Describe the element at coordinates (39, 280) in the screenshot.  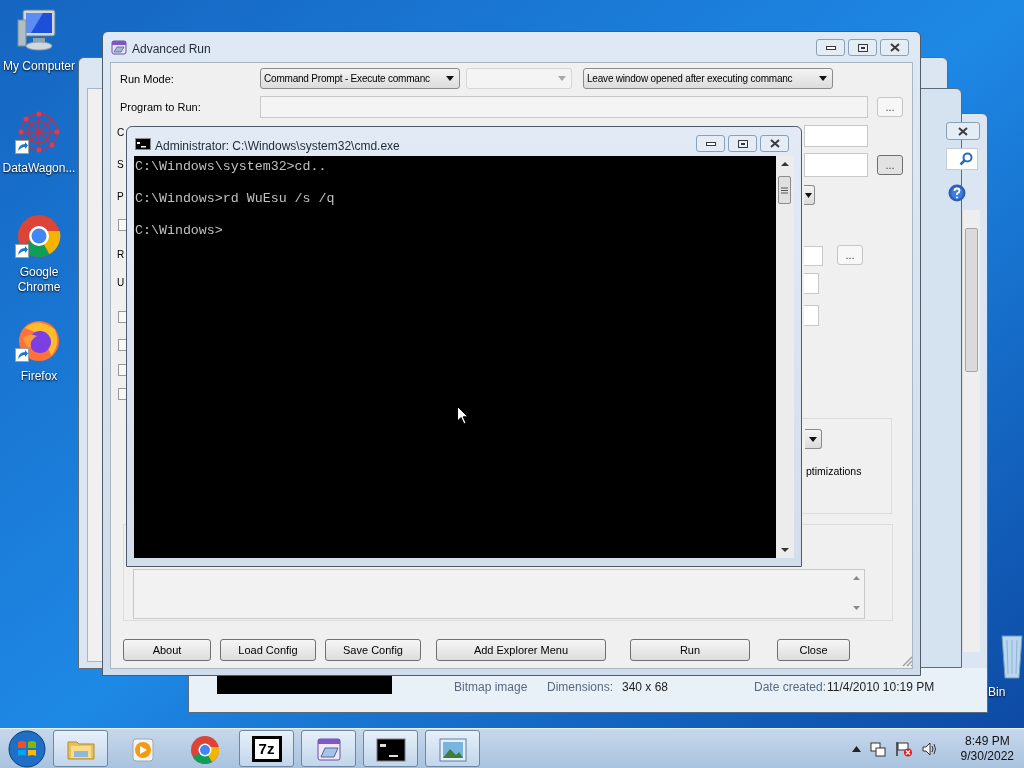
I see `desktop-icon-label: Google Chrome` at that location.